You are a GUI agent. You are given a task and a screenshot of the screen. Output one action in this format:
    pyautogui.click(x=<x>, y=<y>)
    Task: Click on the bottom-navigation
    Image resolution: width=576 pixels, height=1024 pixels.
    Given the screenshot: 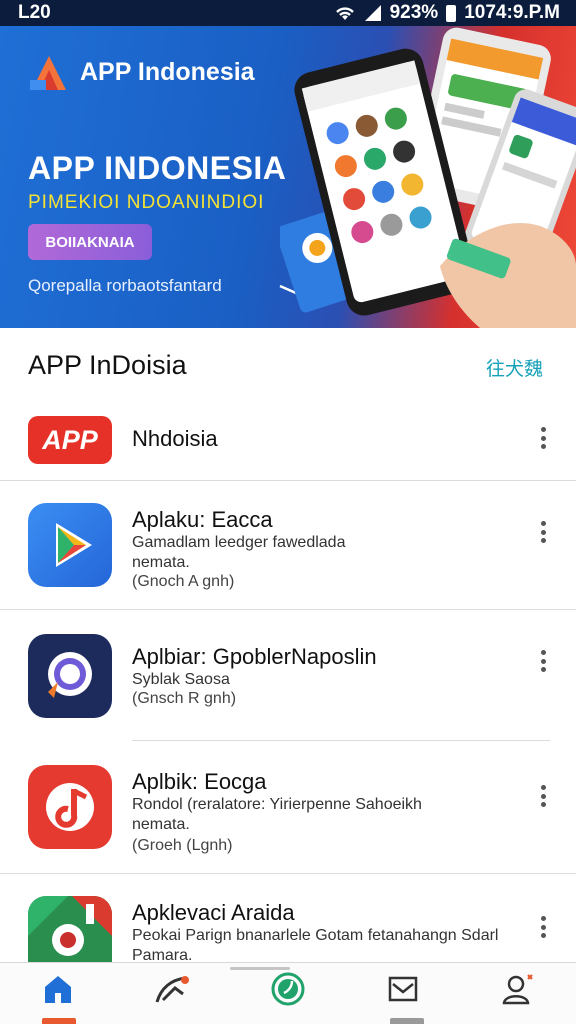 What is the action you would take?
    pyautogui.click(x=288, y=993)
    